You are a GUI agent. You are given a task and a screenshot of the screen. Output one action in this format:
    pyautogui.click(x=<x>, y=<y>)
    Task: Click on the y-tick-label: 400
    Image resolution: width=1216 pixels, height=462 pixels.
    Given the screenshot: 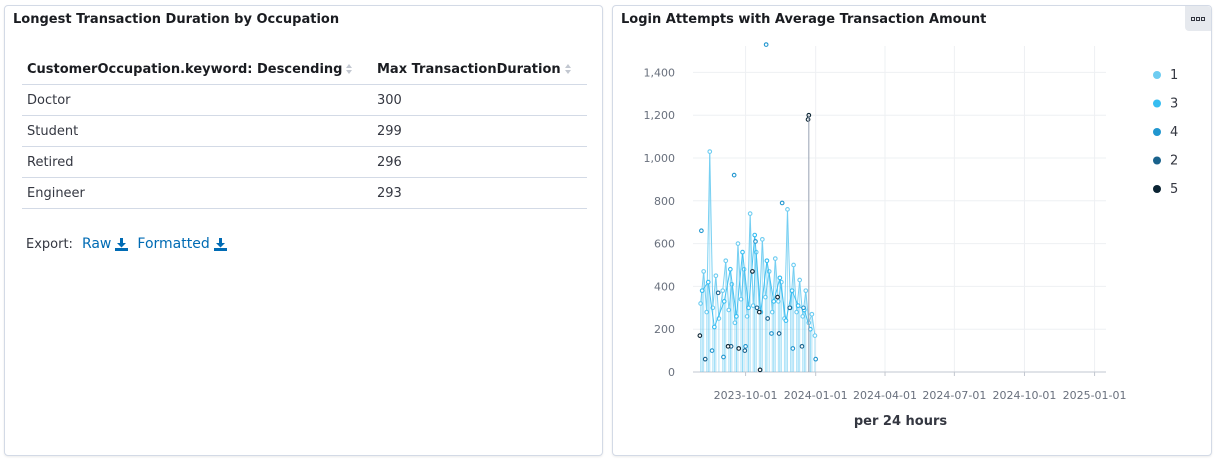 What is the action you would take?
    pyautogui.click(x=664, y=286)
    